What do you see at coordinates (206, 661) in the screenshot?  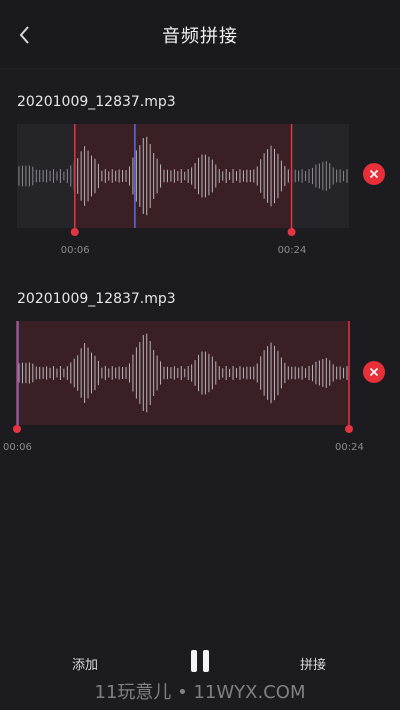 I see `pause-icon-bar` at bounding box center [206, 661].